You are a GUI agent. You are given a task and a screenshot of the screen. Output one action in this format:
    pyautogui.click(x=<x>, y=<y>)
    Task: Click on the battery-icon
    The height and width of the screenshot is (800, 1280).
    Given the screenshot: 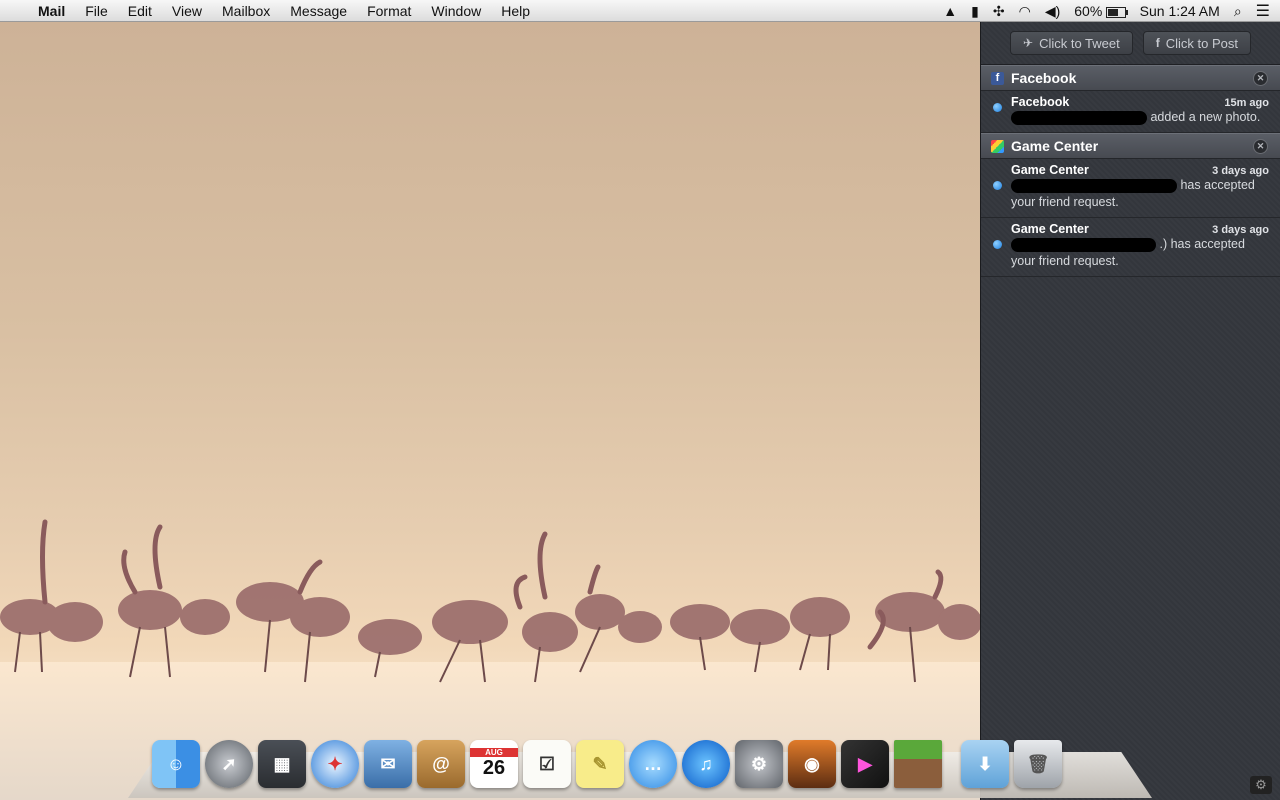 What is the action you would take?
    pyautogui.click(x=1116, y=13)
    